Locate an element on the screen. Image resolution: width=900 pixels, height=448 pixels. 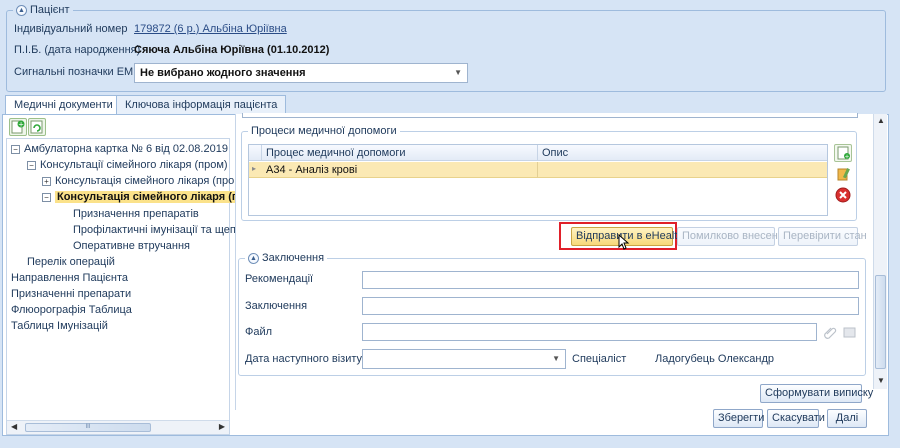
tree-item-immunization-table: Таблиця Імунізацій is located at coordinates (59, 326).